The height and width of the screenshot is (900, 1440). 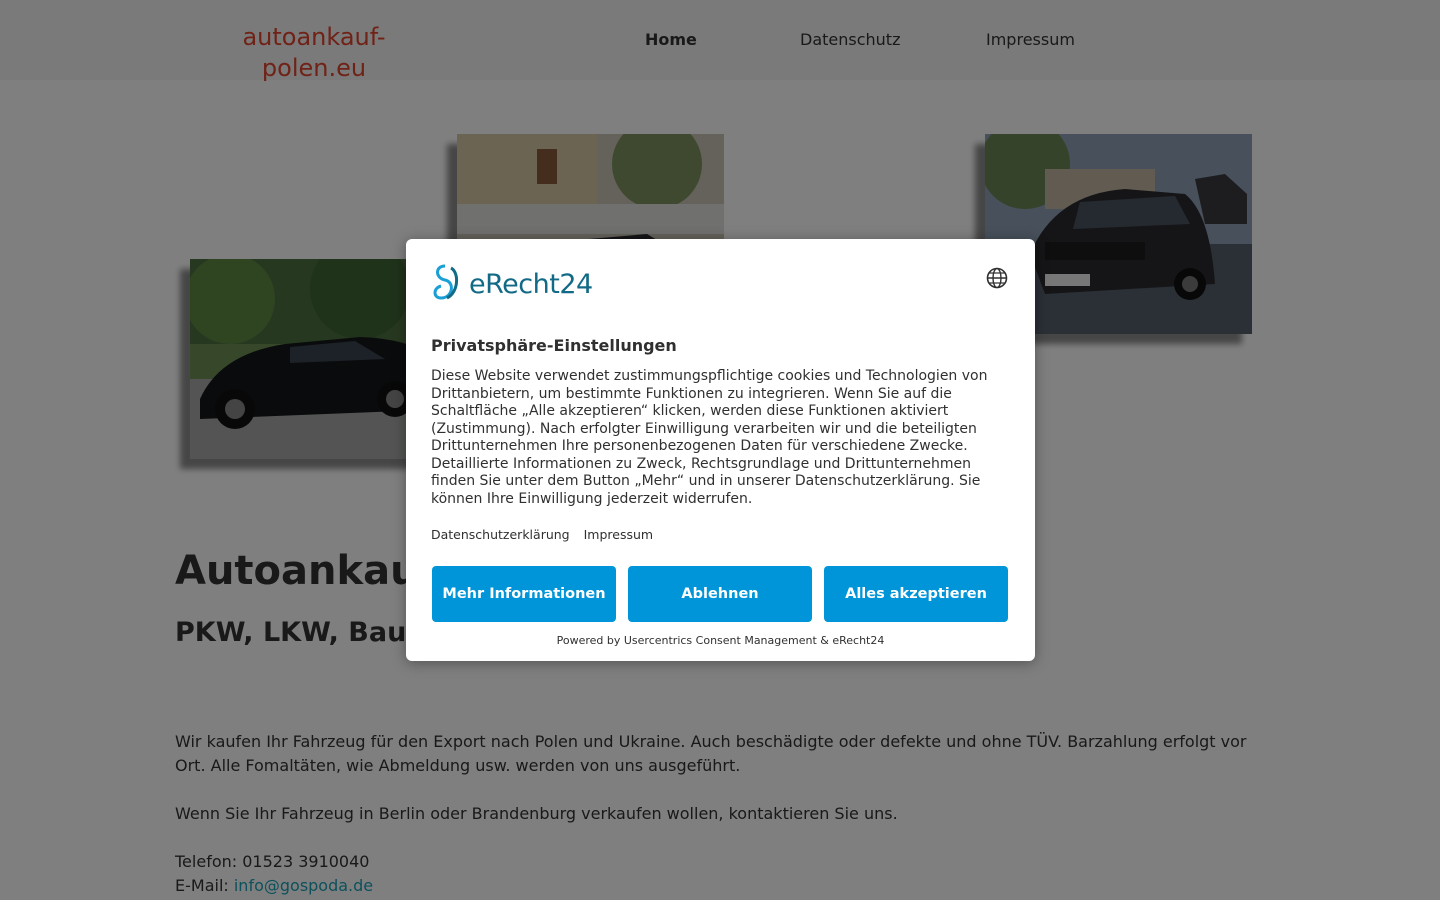 I want to click on consent-links: Datenschutzerklärung Impressum, so click(x=547, y=534).